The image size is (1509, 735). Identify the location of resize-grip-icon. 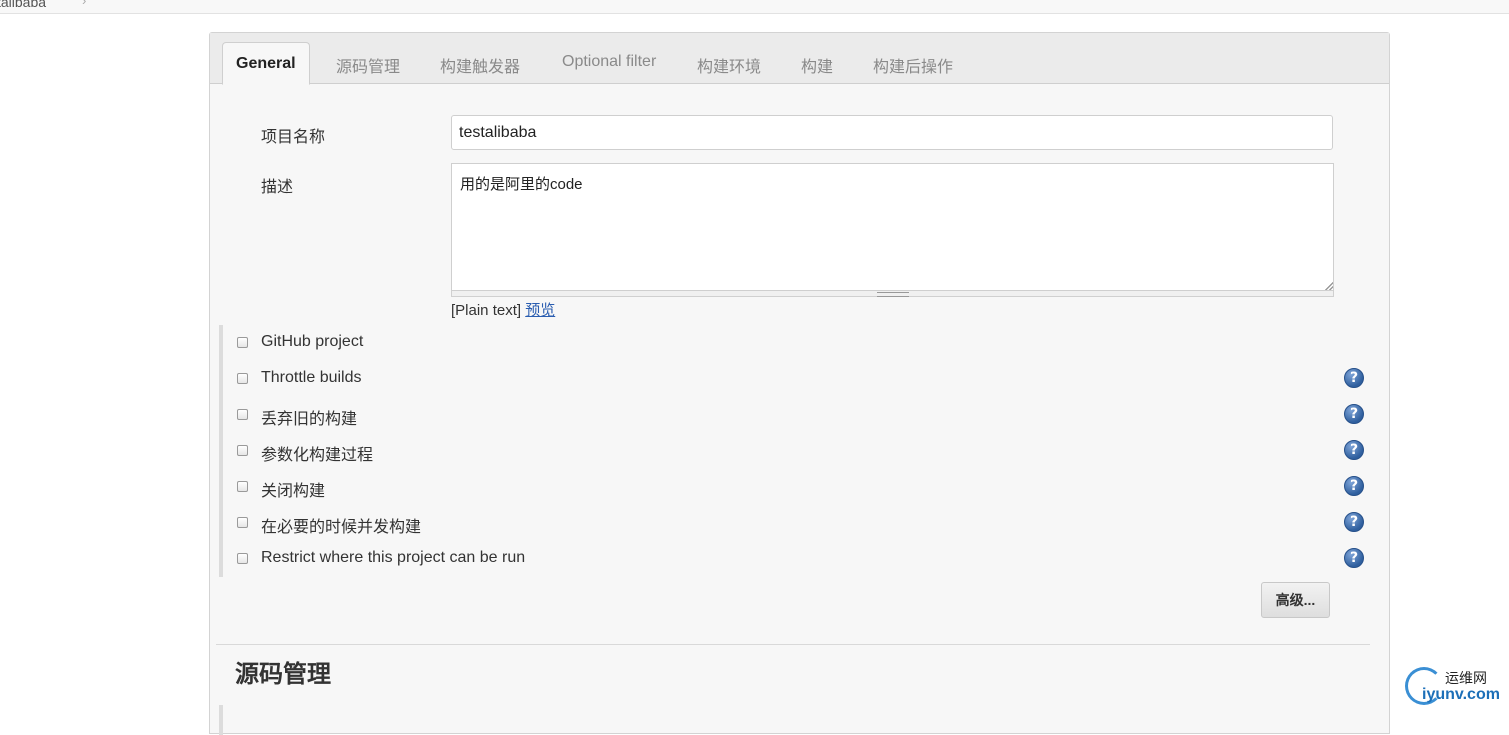
(1329, 286).